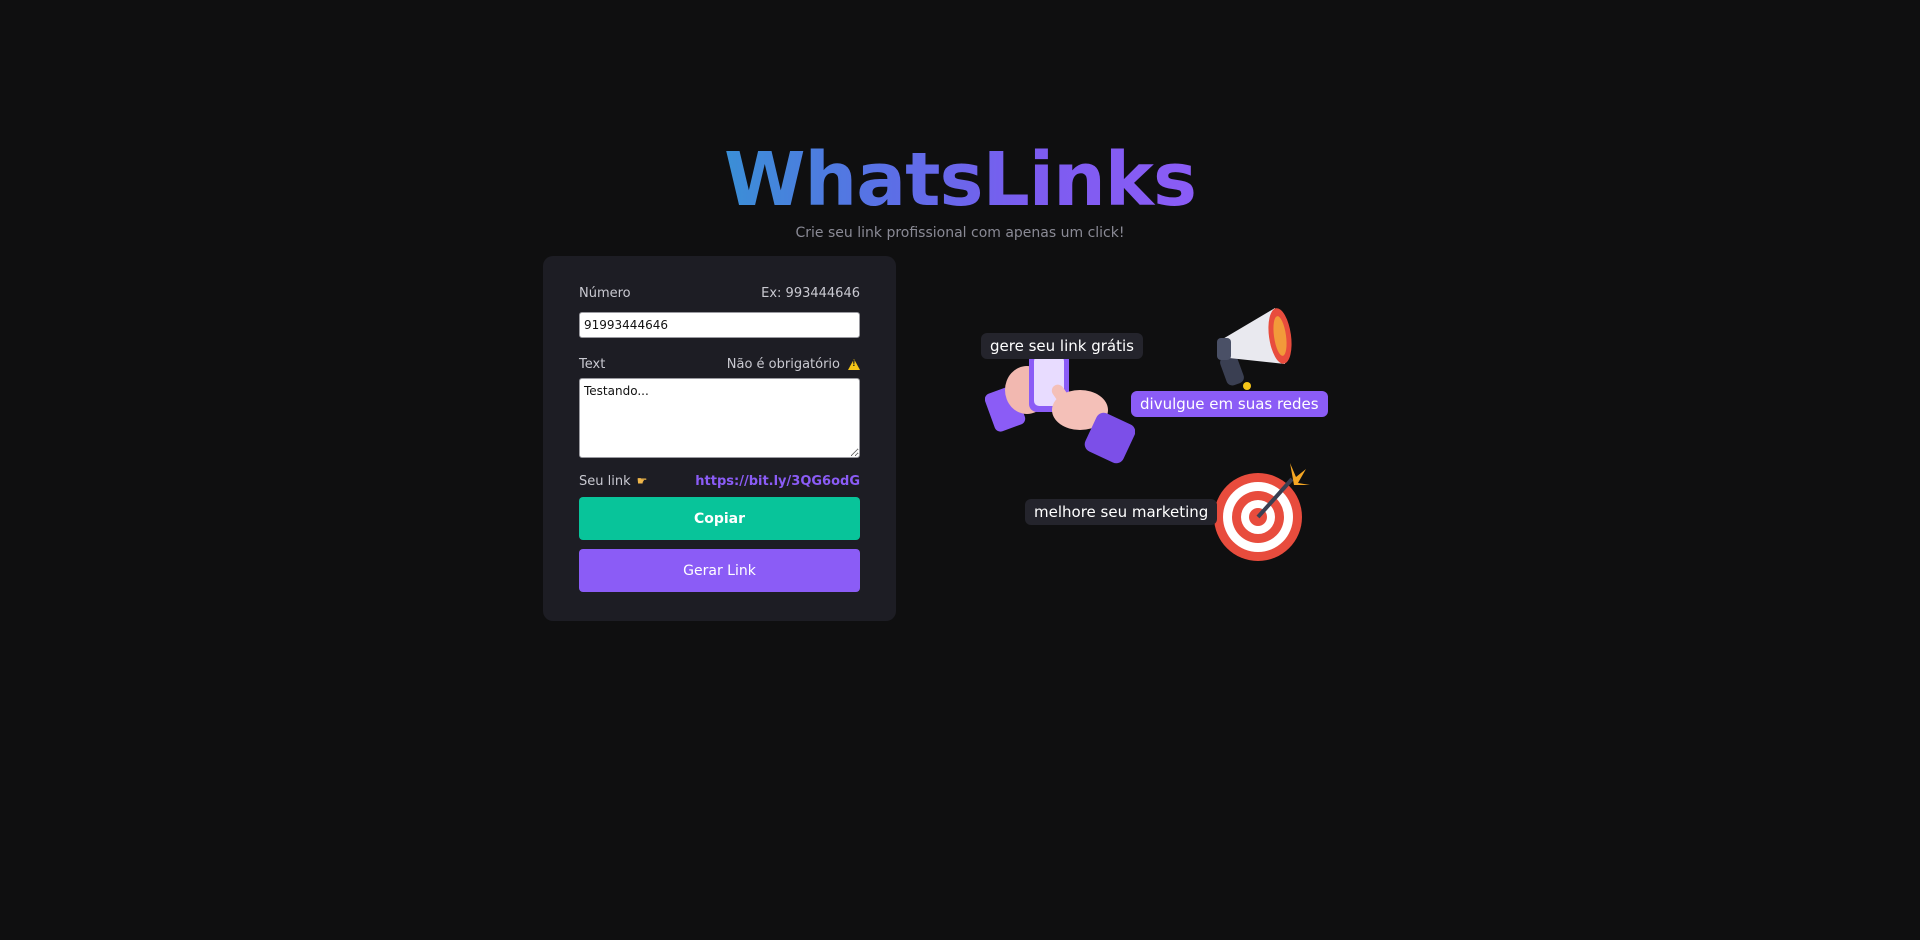 The height and width of the screenshot is (940, 1920). Describe the element at coordinates (719, 325) in the screenshot. I see `numero-input` at that location.